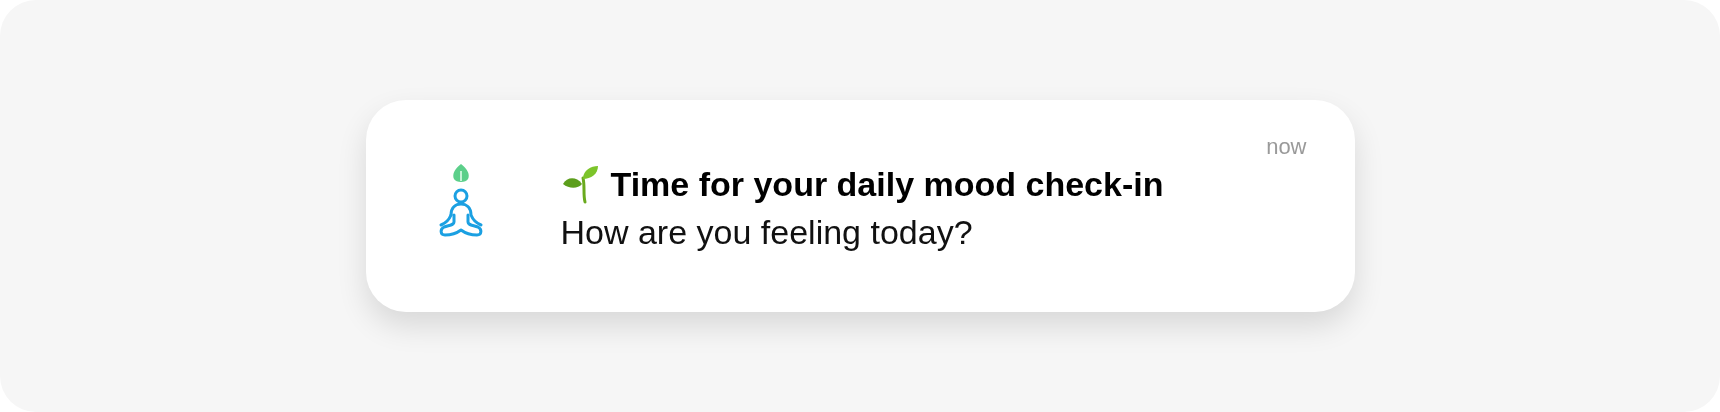 This screenshot has width=1720, height=412. What do you see at coordinates (579, 183) in the screenshot?
I see `sprout-icon` at bounding box center [579, 183].